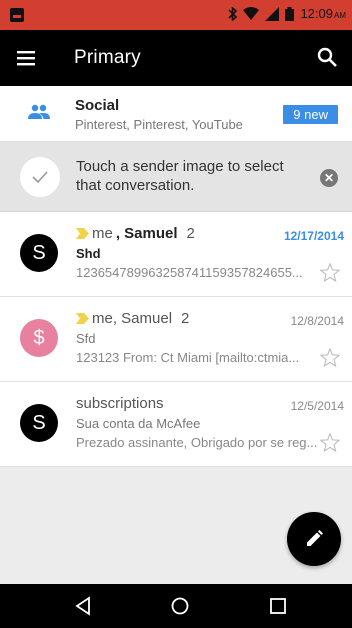  Describe the element at coordinates (146, 233) in the screenshot. I see `sender-name: , Samuel` at that location.